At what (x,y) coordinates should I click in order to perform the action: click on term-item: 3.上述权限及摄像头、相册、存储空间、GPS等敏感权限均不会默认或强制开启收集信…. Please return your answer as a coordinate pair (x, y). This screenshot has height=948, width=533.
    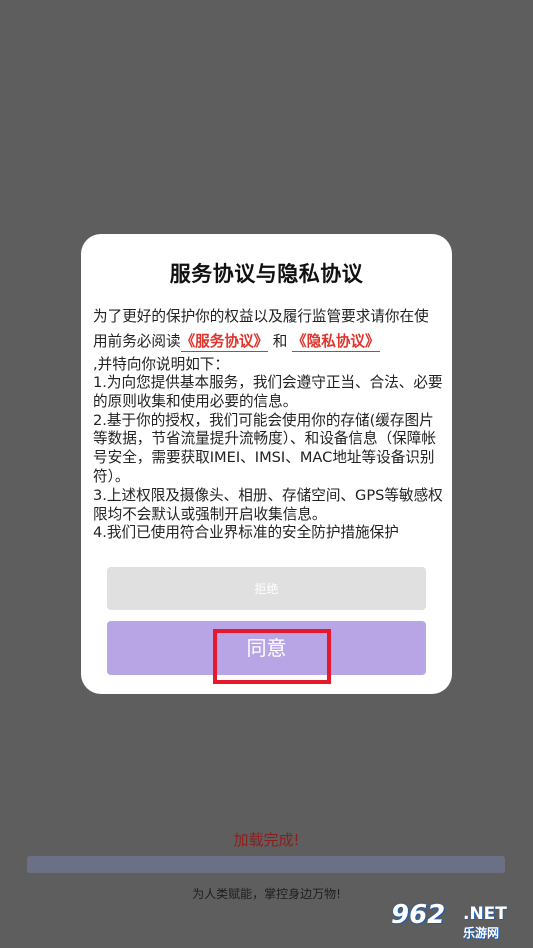
    Looking at the image, I should click on (268, 504).